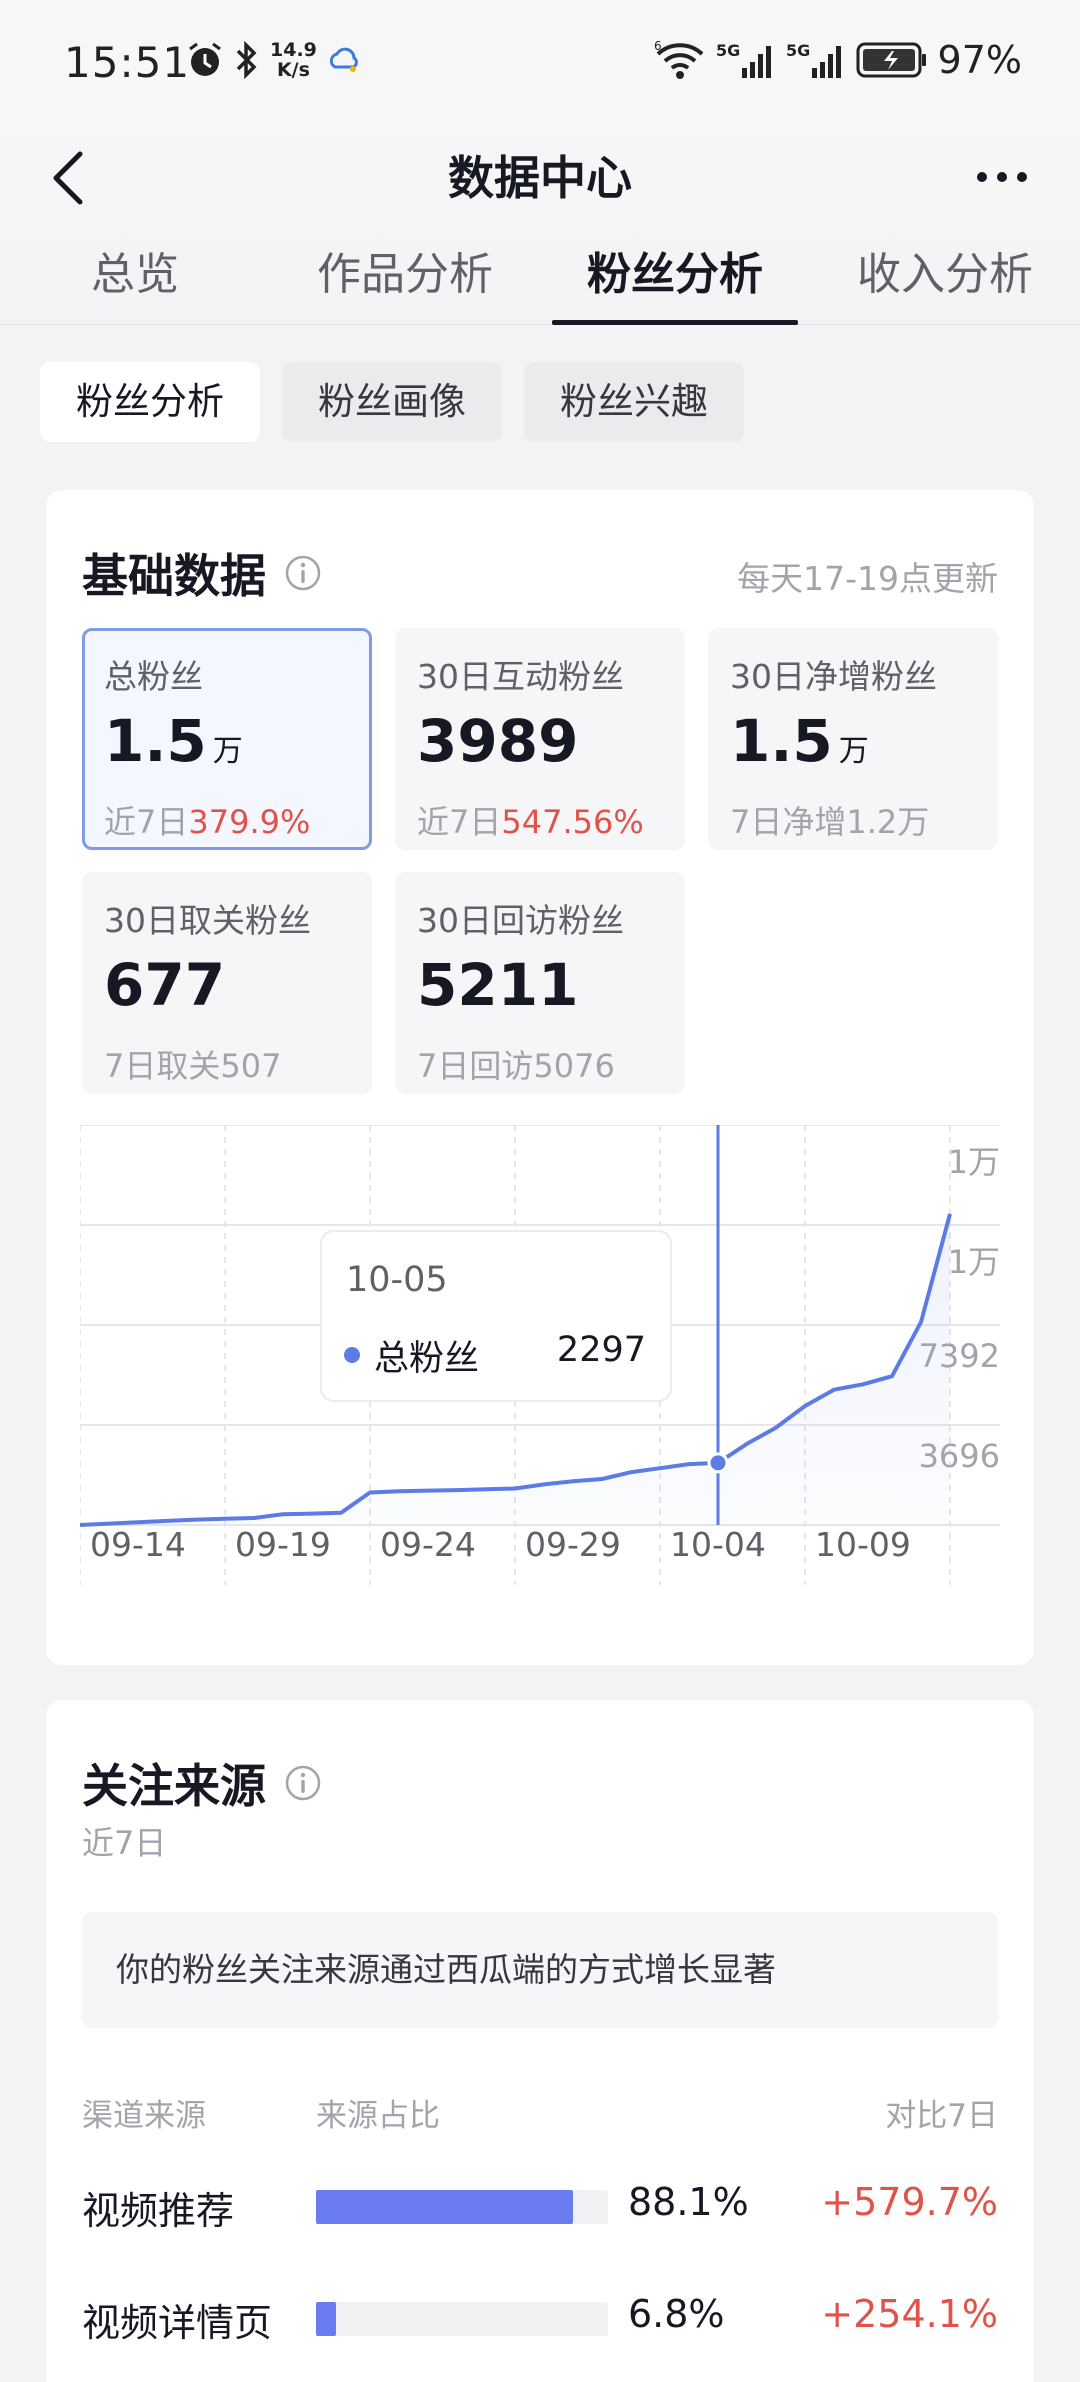 The width and height of the screenshot is (1080, 2382). Describe the element at coordinates (227, 983) in the screenshot. I see `metric-unfollow-fans: 30日取关粉丝 677 7日取关507` at that location.